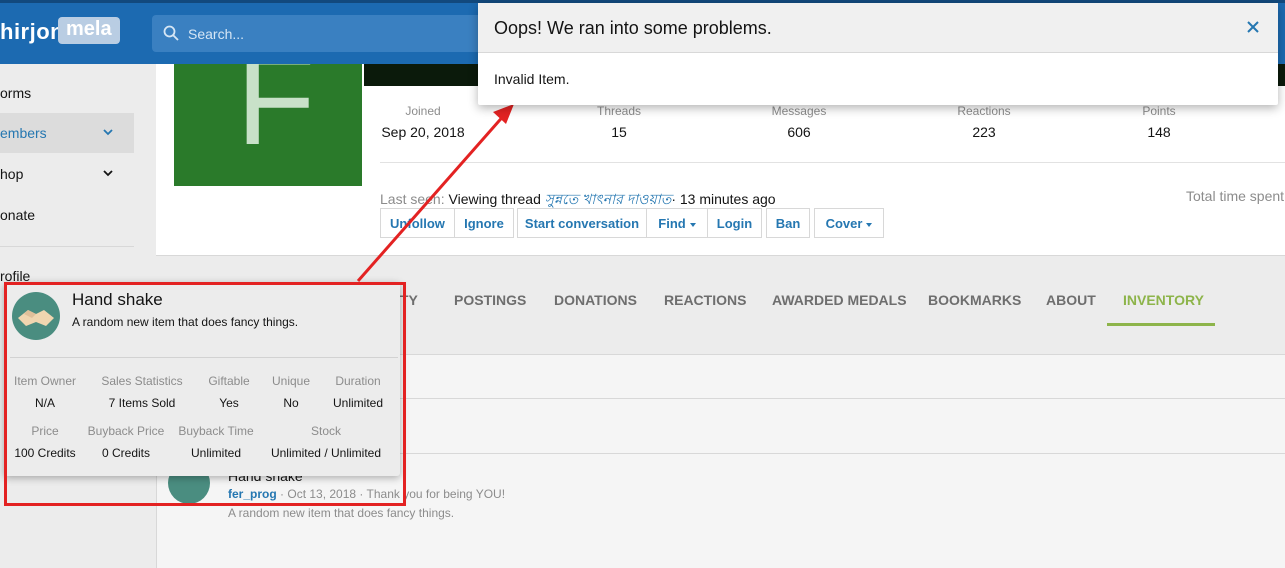 This screenshot has width=1285, height=568. I want to click on avatar: F, so click(268, 125).